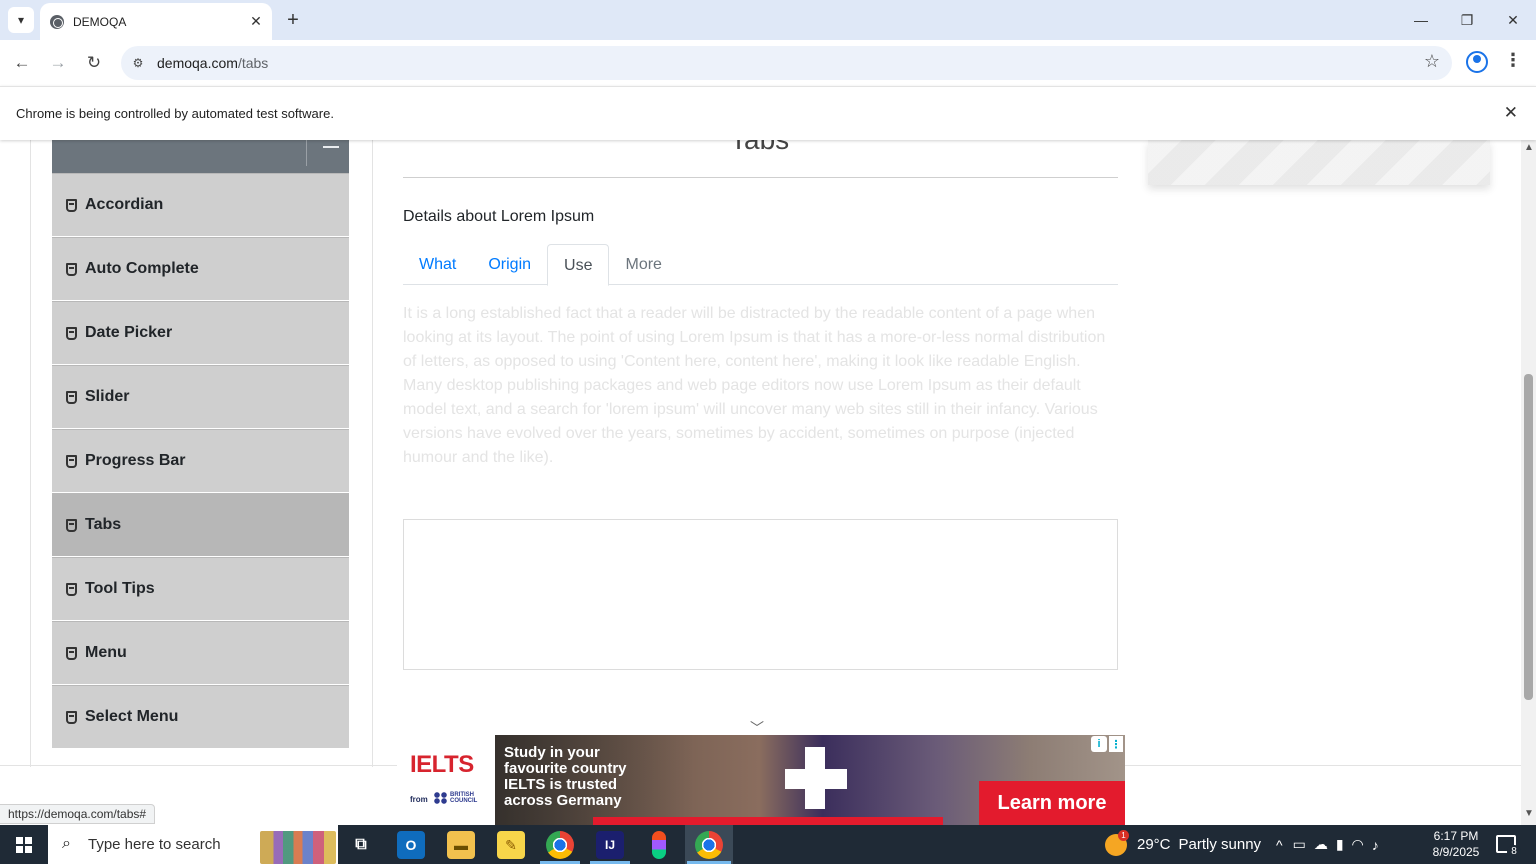  I want to click on file-explorer-icon: ▬, so click(461, 845).